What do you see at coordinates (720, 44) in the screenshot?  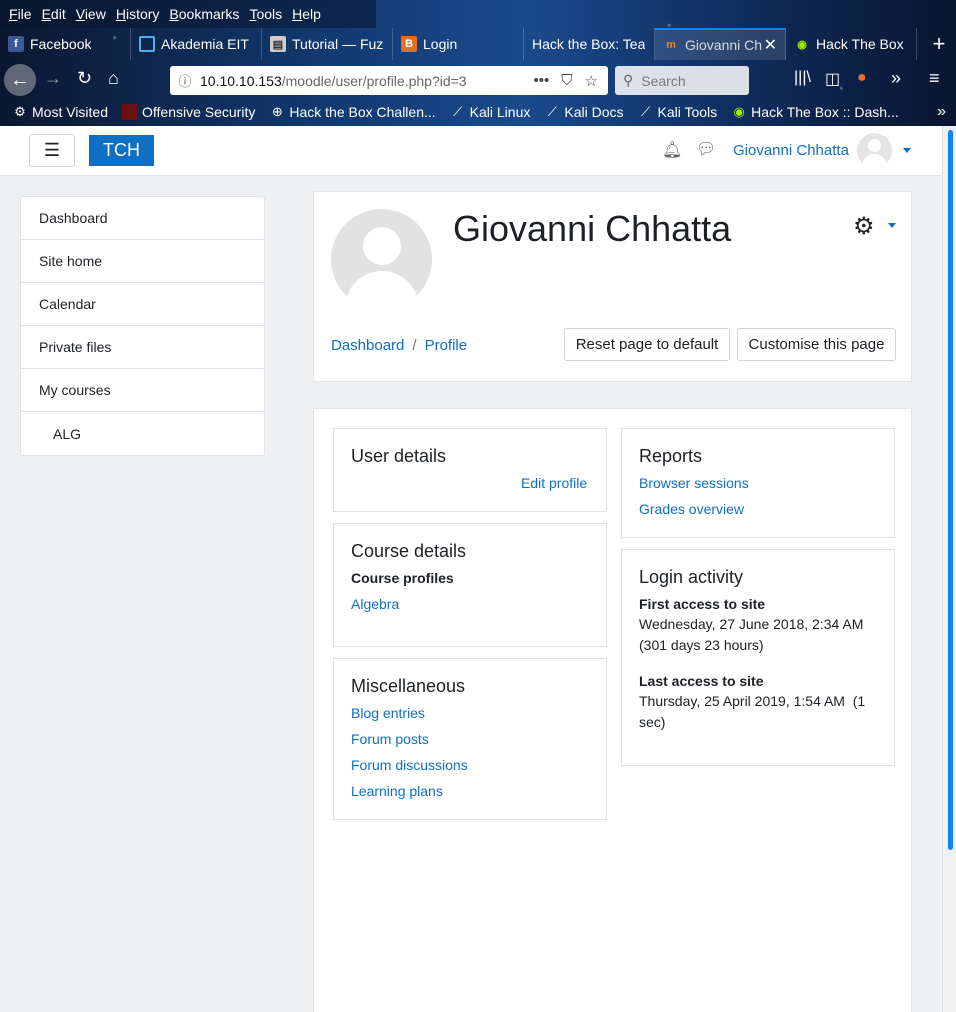 I see `tab-giovanni: m Giovanni Ch ✕` at bounding box center [720, 44].